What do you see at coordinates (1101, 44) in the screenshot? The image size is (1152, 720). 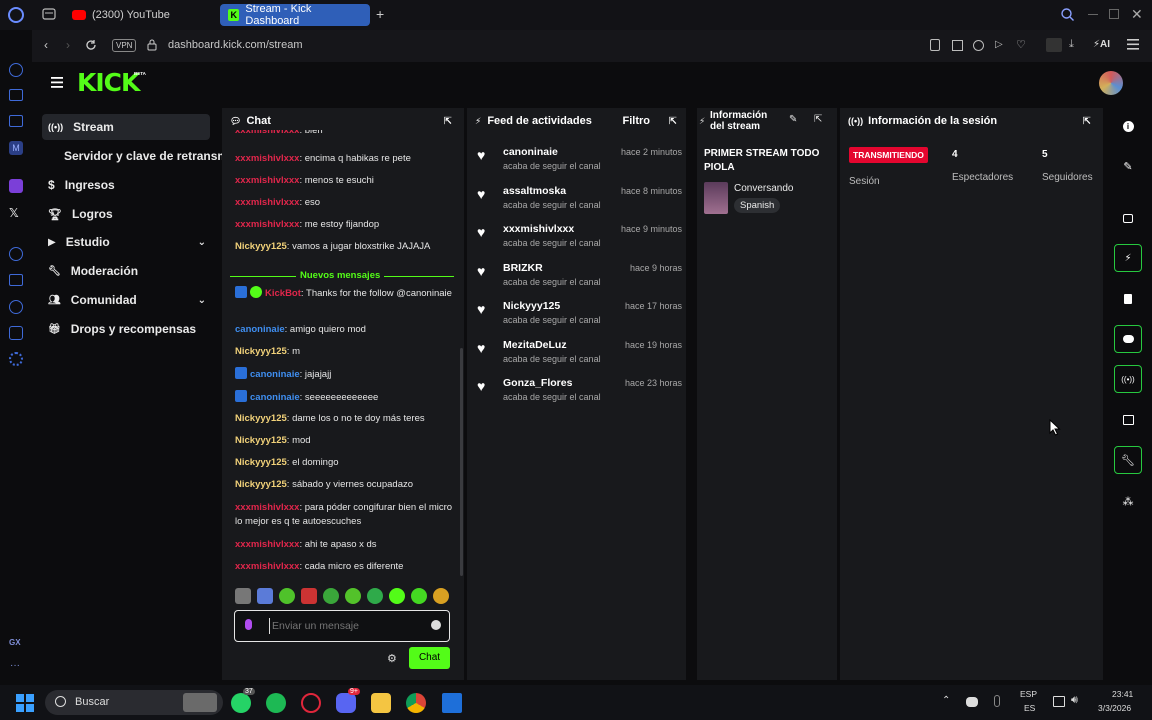 I see `ai-button: ⚡AI` at bounding box center [1101, 44].